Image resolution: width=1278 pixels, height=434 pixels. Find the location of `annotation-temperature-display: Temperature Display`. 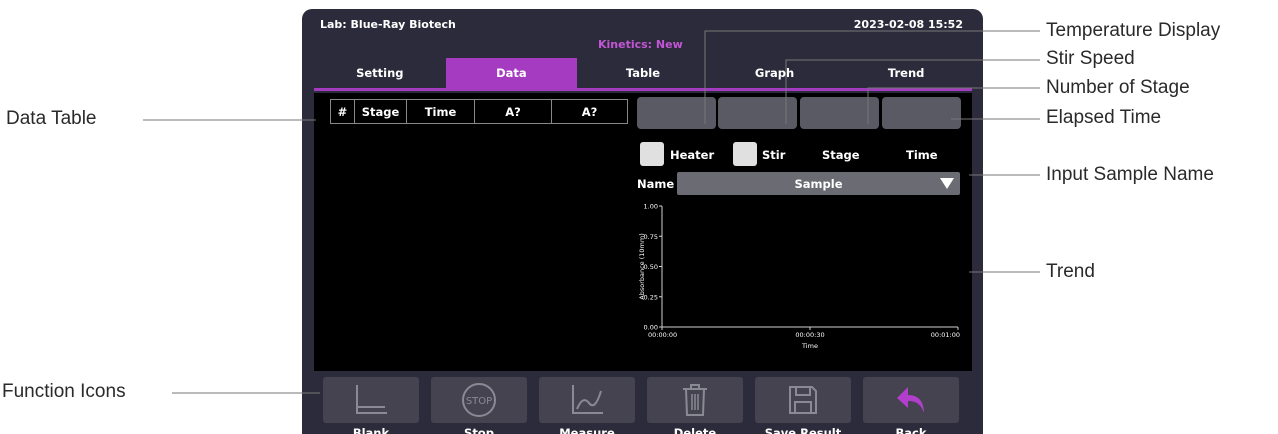

annotation-temperature-display: Temperature Display is located at coordinates (1133, 30).